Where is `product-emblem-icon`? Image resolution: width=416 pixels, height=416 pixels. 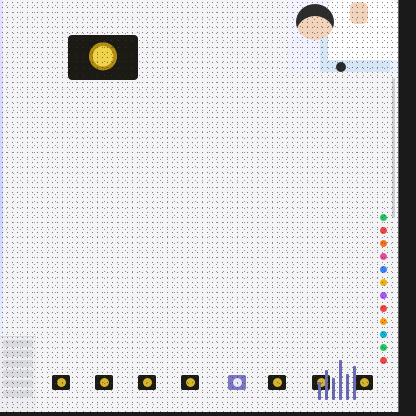
product-emblem-icon is located at coordinates (103, 57).